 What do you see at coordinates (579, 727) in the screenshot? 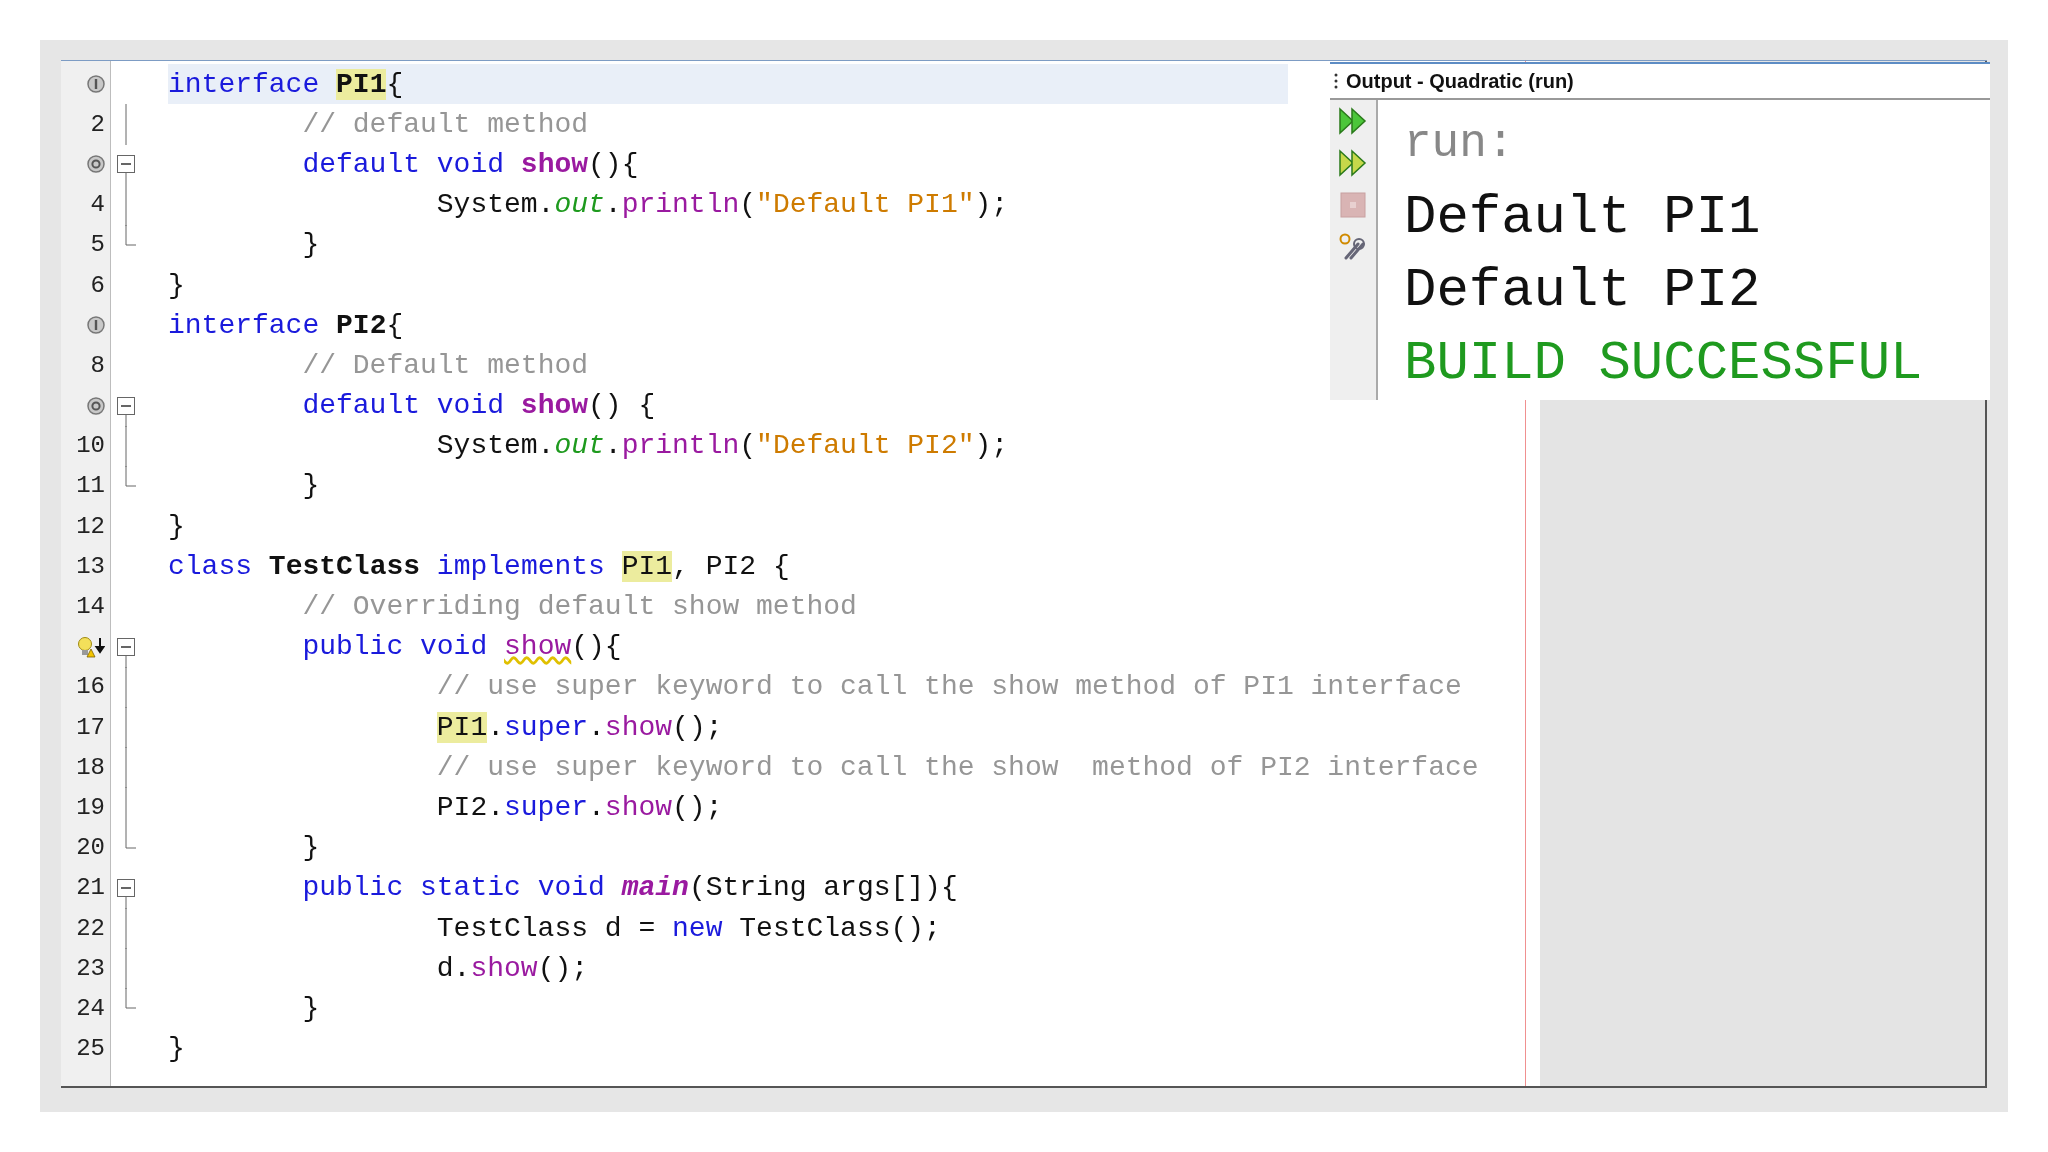
I see `code-line: PI1.super.show();` at bounding box center [579, 727].